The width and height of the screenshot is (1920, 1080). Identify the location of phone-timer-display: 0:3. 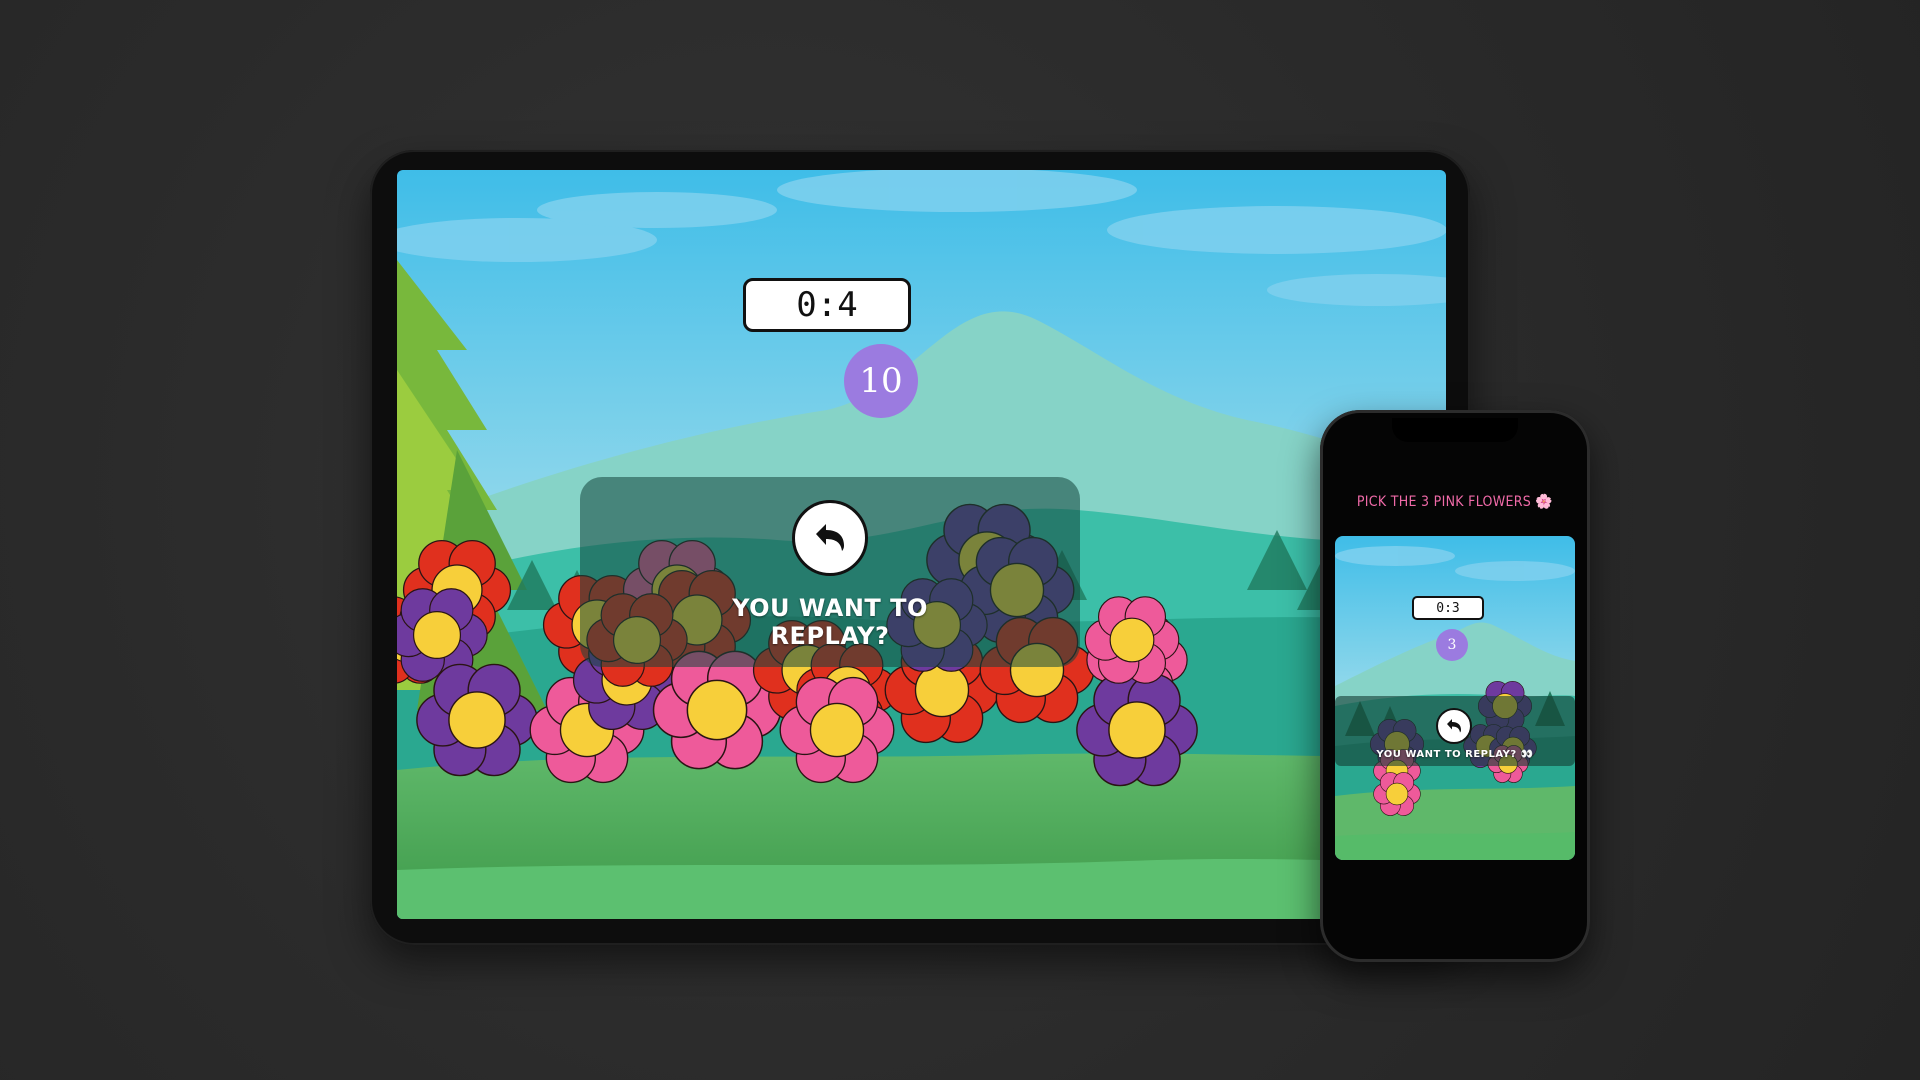
(1448, 608).